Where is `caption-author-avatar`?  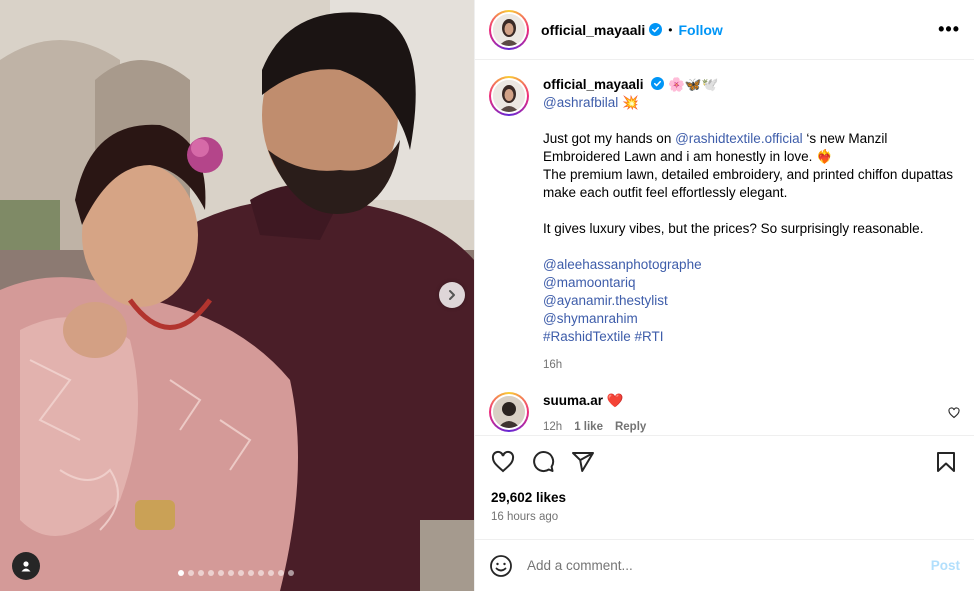 caption-author-avatar is located at coordinates (509, 96).